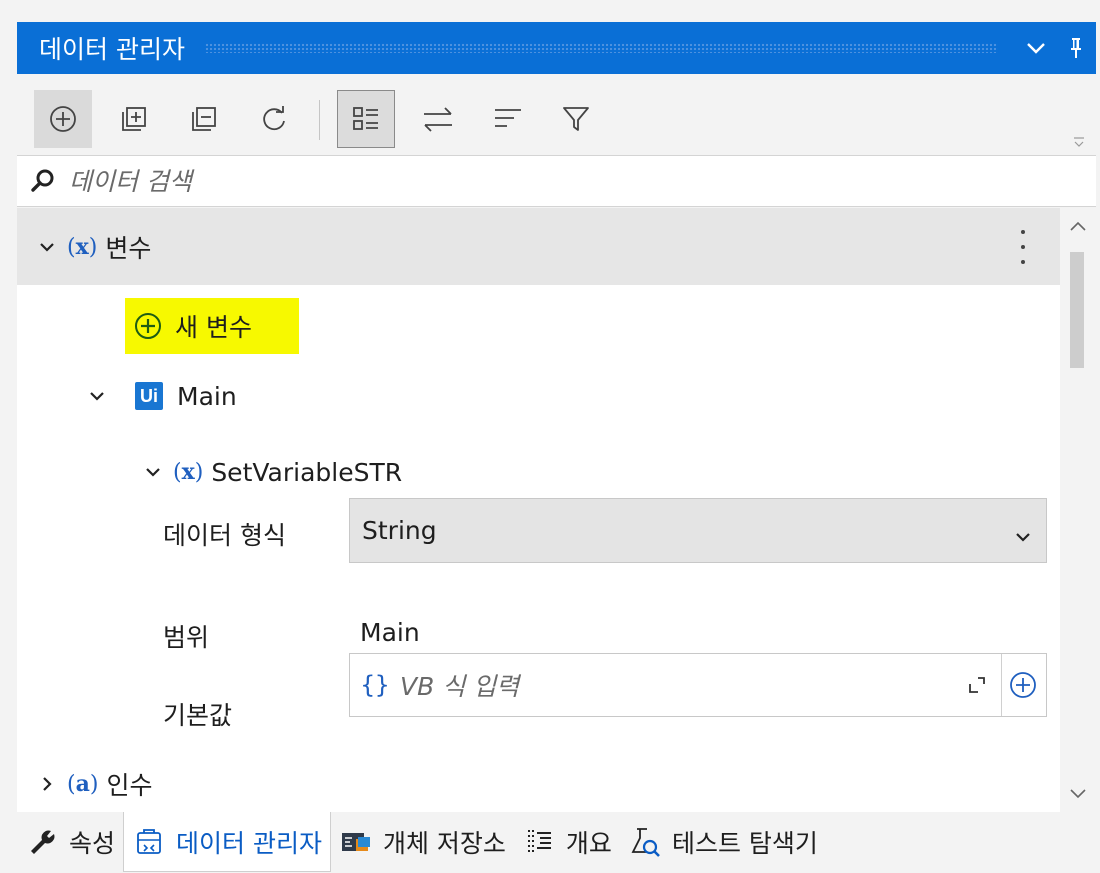  What do you see at coordinates (645, 842) in the screenshot?
I see `test-explorer-icon` at bounding box center [645, 842].